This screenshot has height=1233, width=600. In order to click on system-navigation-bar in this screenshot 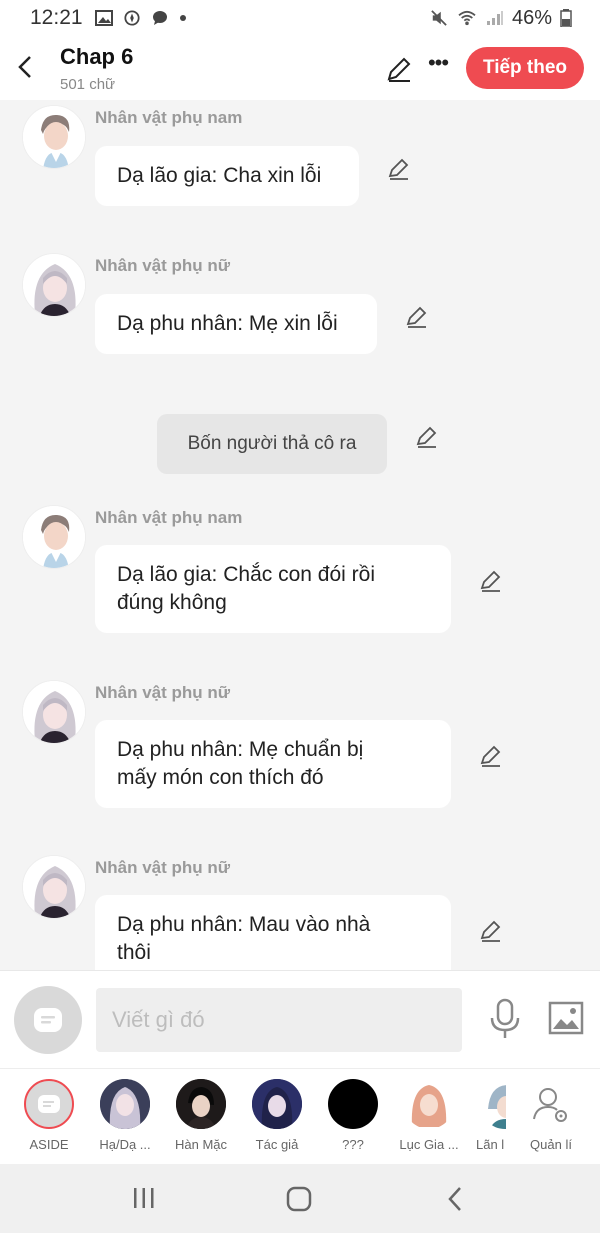, I will do `click(300, 1198)`.